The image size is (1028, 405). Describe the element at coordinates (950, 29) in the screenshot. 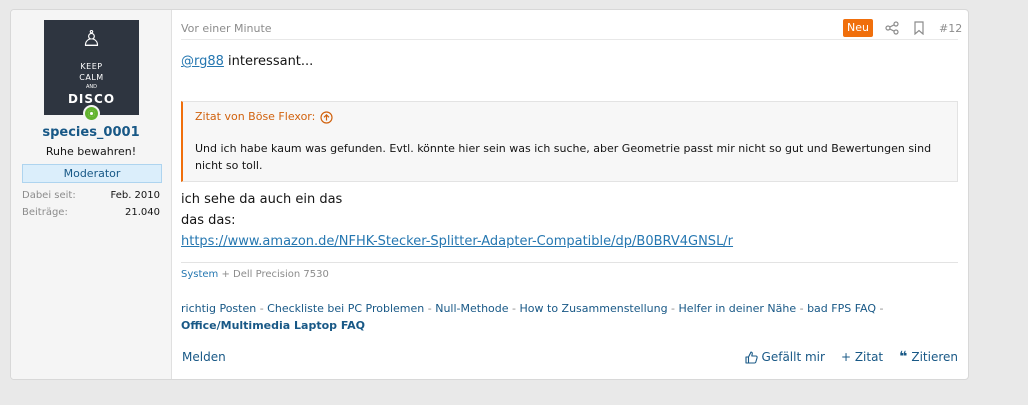

I see `post-number: #12` at that location.